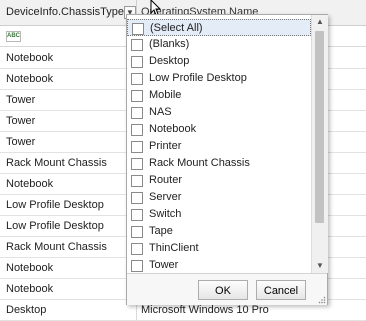 This screenshot has height=321, width=366. What do you see at coordinates (173, 129) in the screenshot?
I see `filter-item-label: Notebook` at bounding box center [173, 129].